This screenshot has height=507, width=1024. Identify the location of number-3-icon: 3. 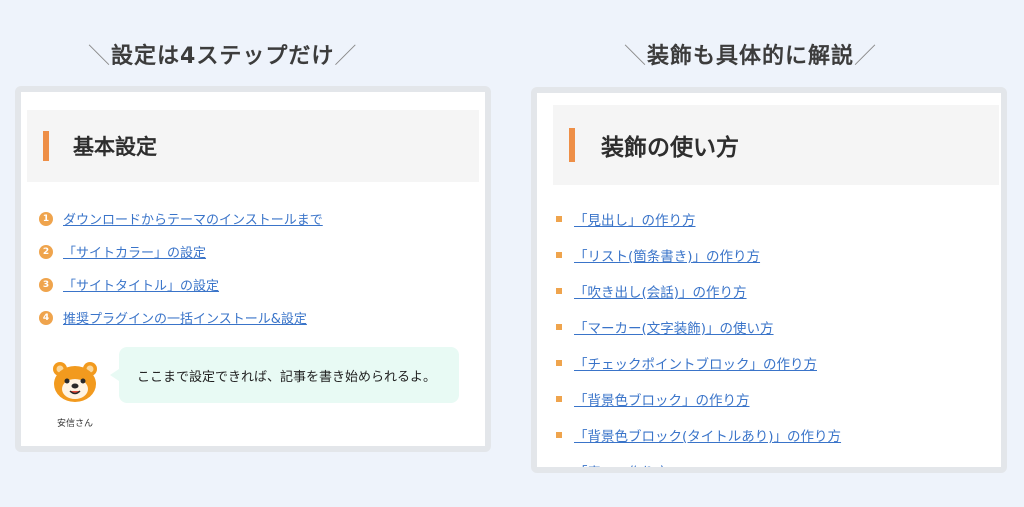
(46, 284).